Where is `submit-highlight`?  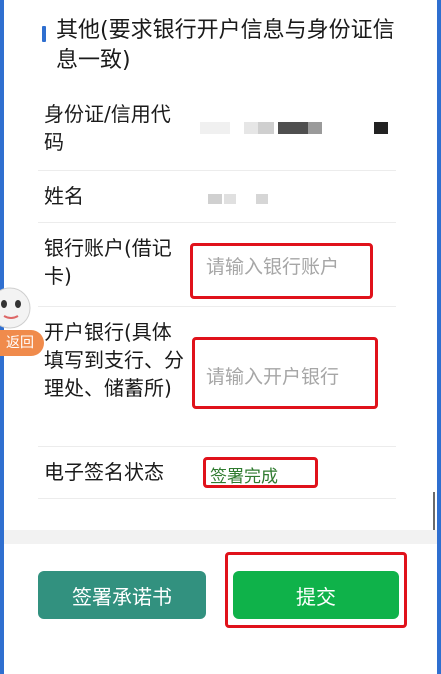 submit-highlight is located at coordinates (316, 590).